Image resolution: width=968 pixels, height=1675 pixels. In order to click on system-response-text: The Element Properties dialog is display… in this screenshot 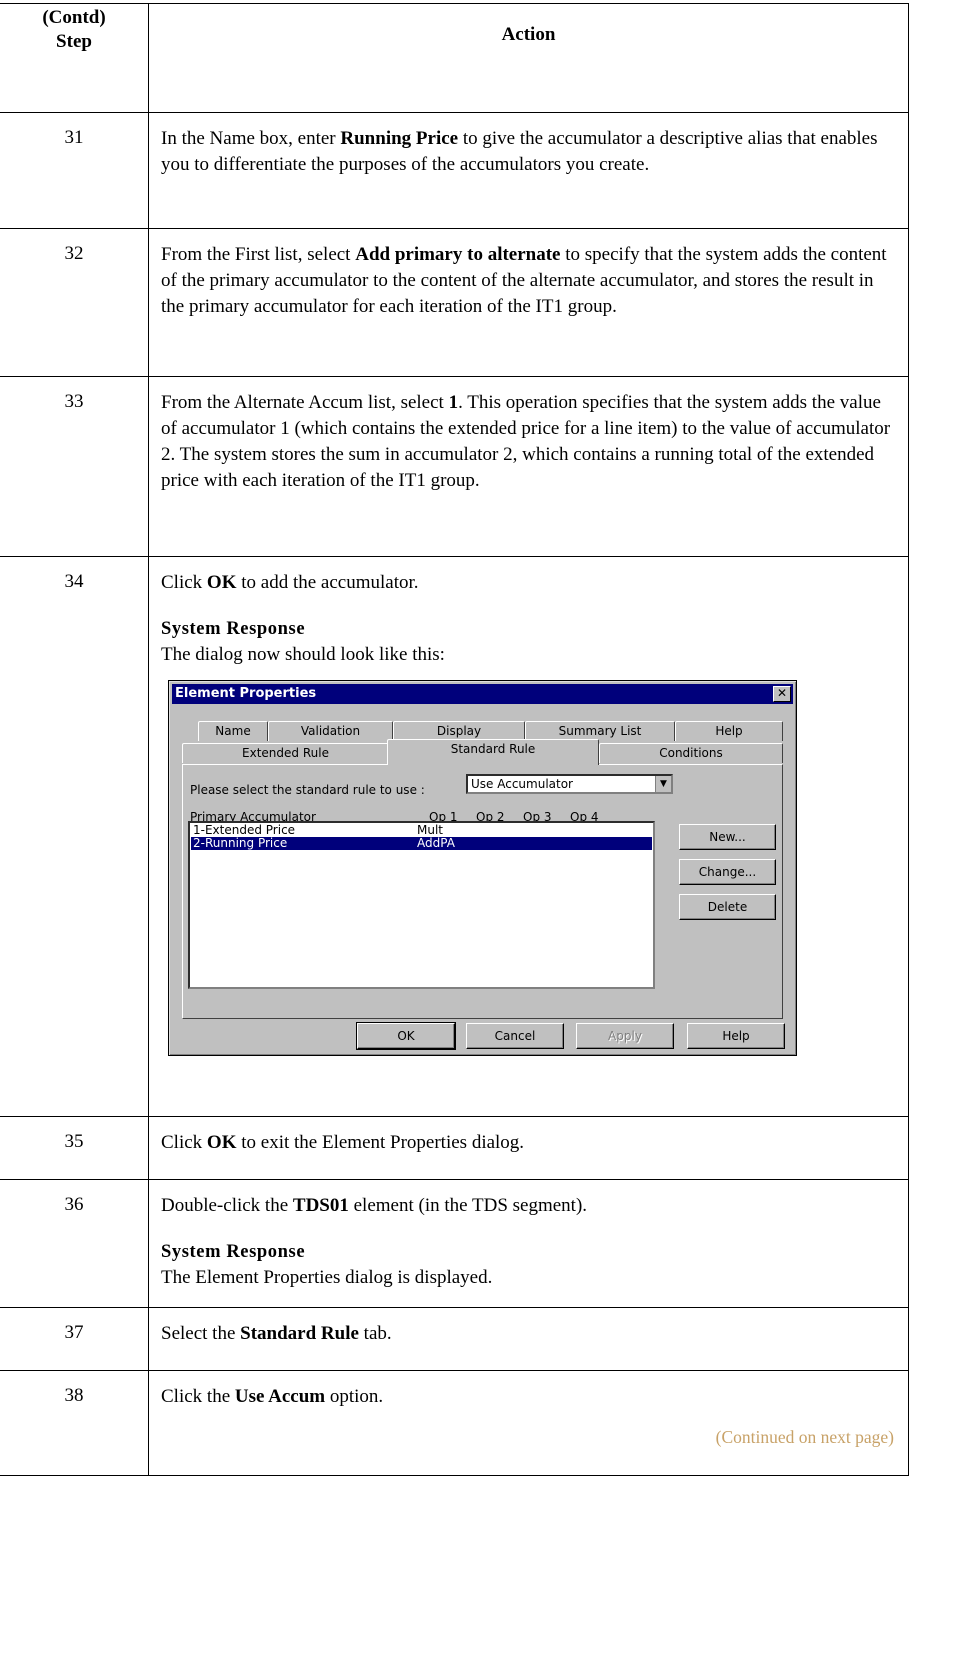, I will do `click(327, 1277)`.